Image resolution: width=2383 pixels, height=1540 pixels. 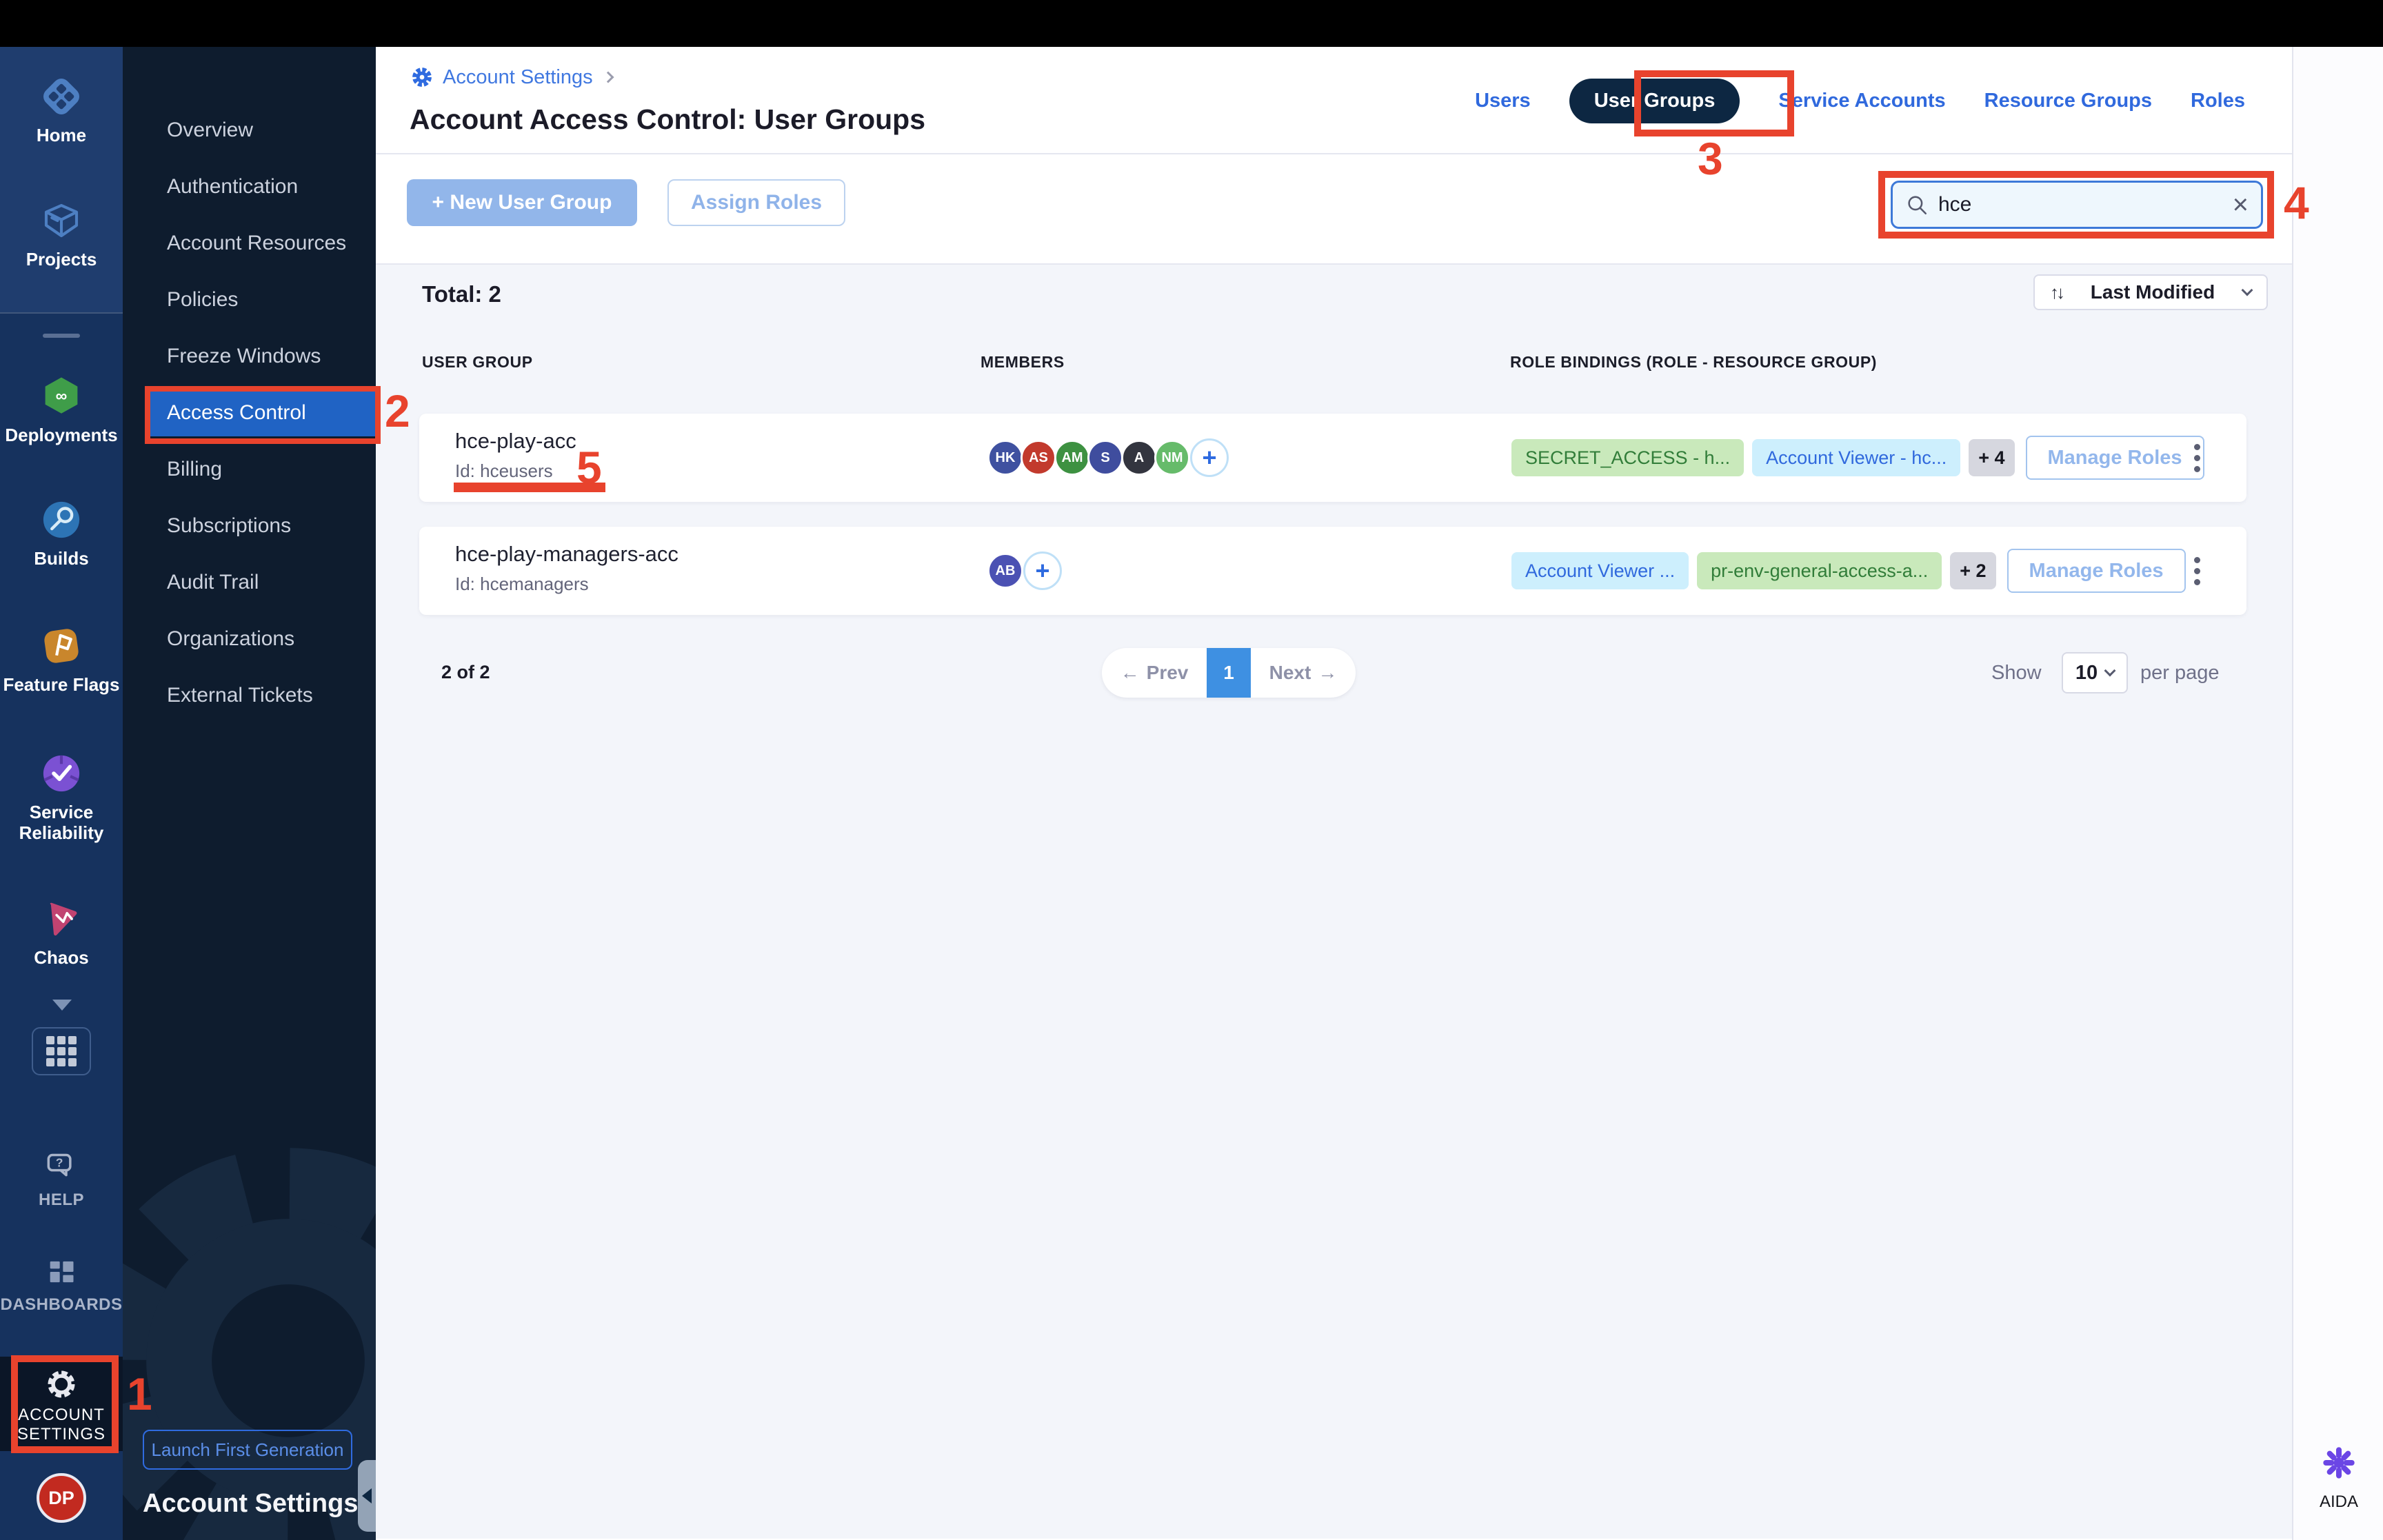 I want to click on tab-service-accounts: Service Accounts, so click(x=1861, y=101).